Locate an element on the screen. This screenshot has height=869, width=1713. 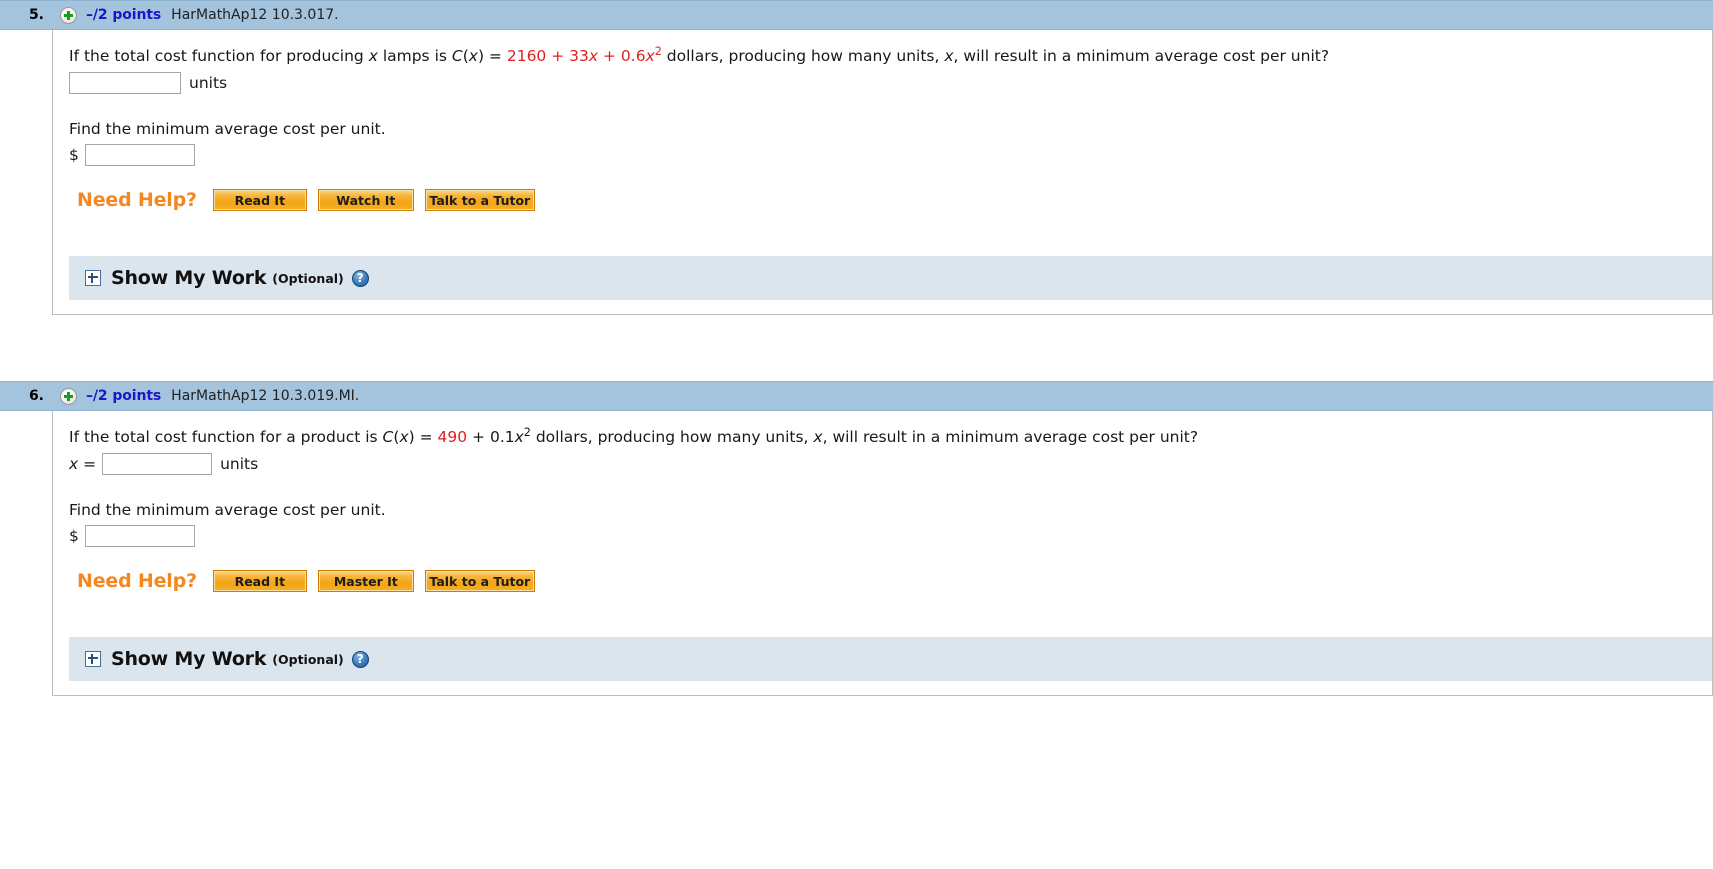
problem-5-cost-input is located at coordinates (139, 155).